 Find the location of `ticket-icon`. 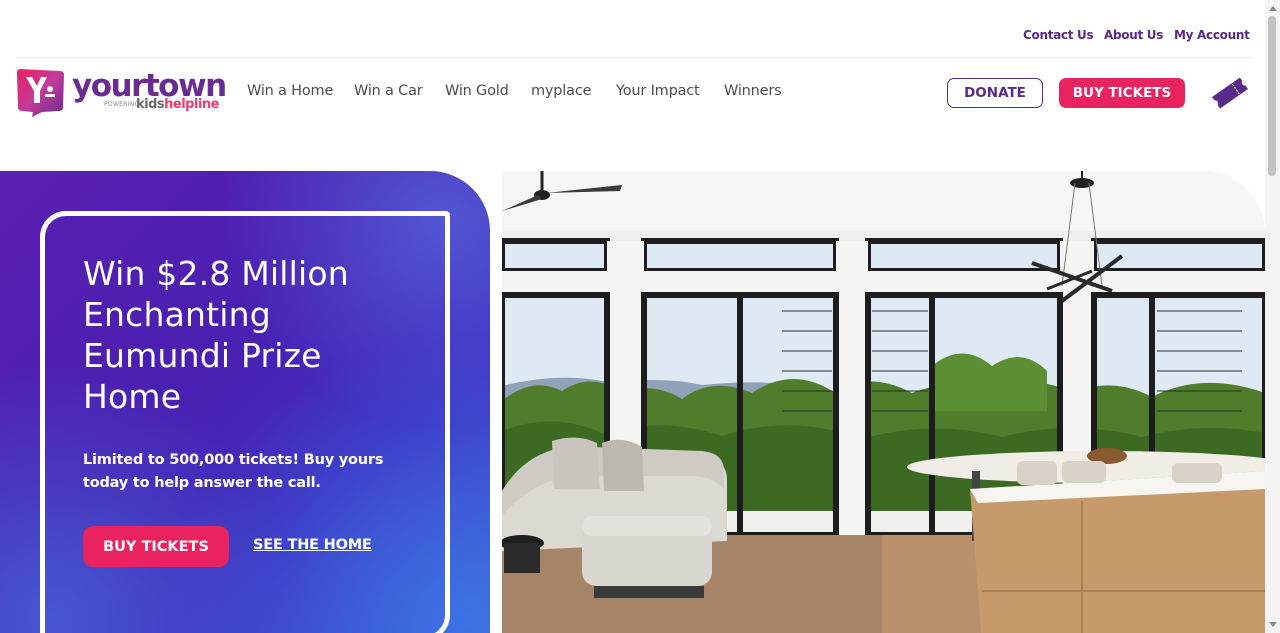

ticket-icon is located at coordinates (1230, 93).